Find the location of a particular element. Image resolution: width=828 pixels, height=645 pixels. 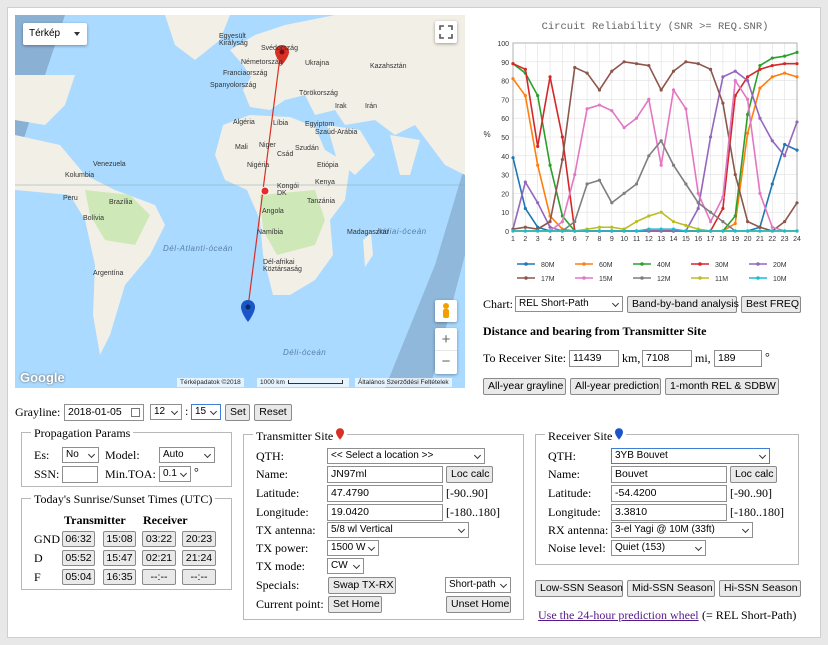

hi-ssn-button: Hi-SSN Season is located at coordinates (760, 588).